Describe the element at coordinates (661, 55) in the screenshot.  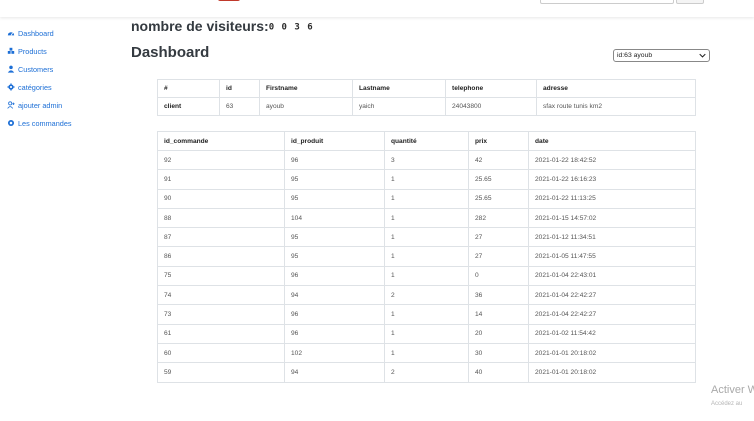
I see `client-select: id:63 ayoub` at that location.